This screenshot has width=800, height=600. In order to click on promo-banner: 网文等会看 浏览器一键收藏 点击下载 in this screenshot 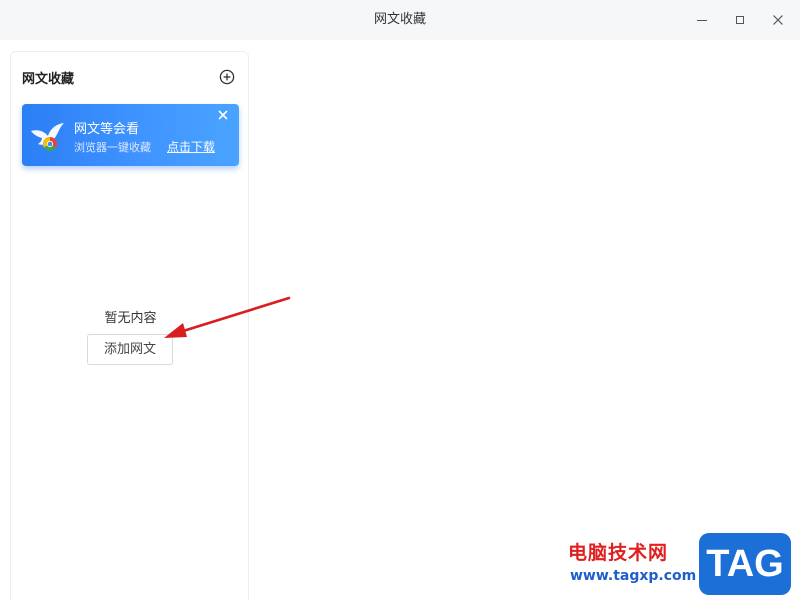, I will do `click(130, 135)`.